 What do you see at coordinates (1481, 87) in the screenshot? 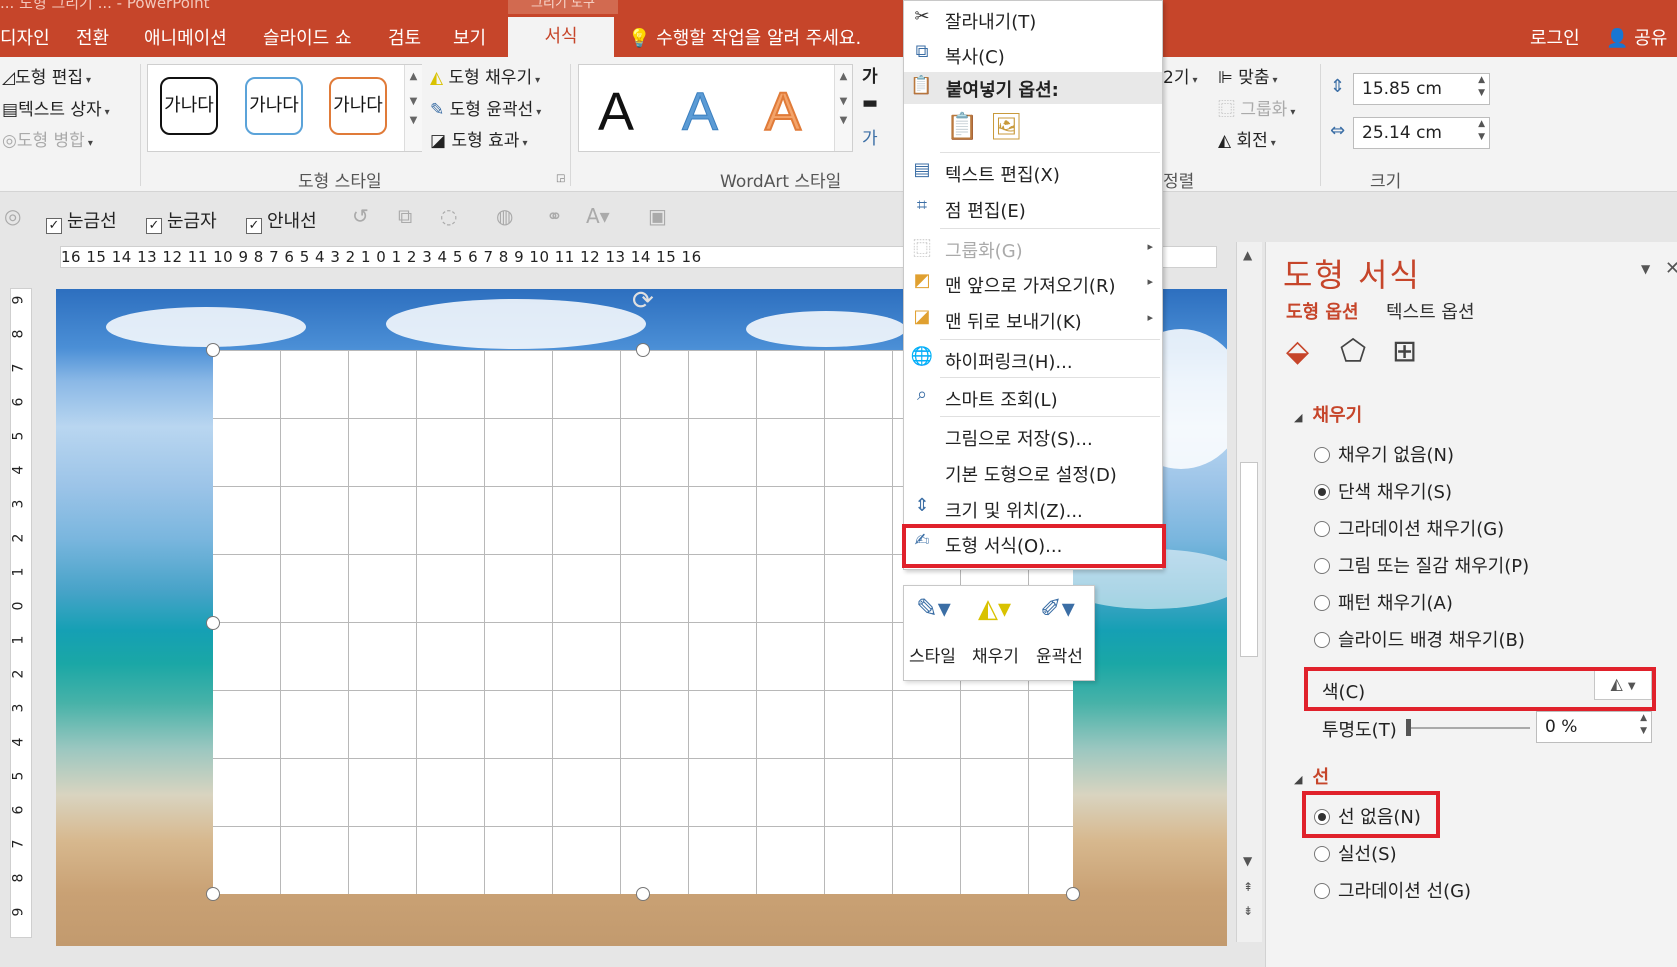
I see `height-spin-arrows: ▲ ▼` at bounding box center [1481, 87].